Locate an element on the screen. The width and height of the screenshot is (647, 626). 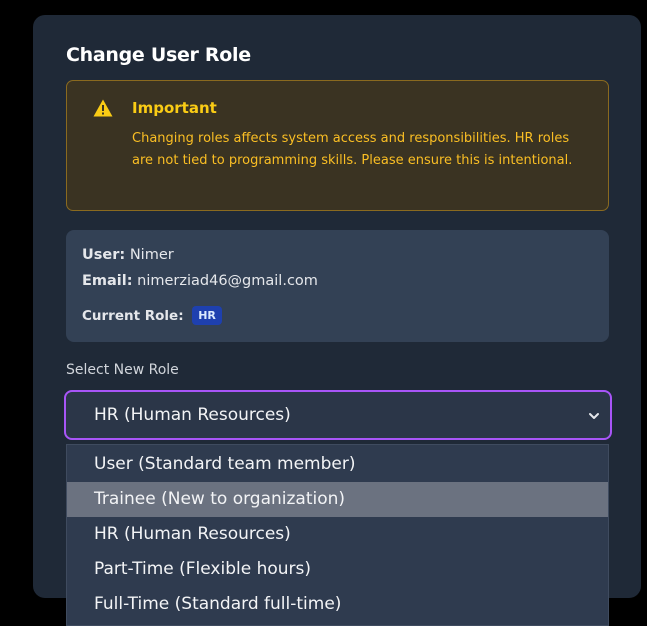
role-option-full-time: Full-Time (Standard full-time) is located at coordinates (337, 604).